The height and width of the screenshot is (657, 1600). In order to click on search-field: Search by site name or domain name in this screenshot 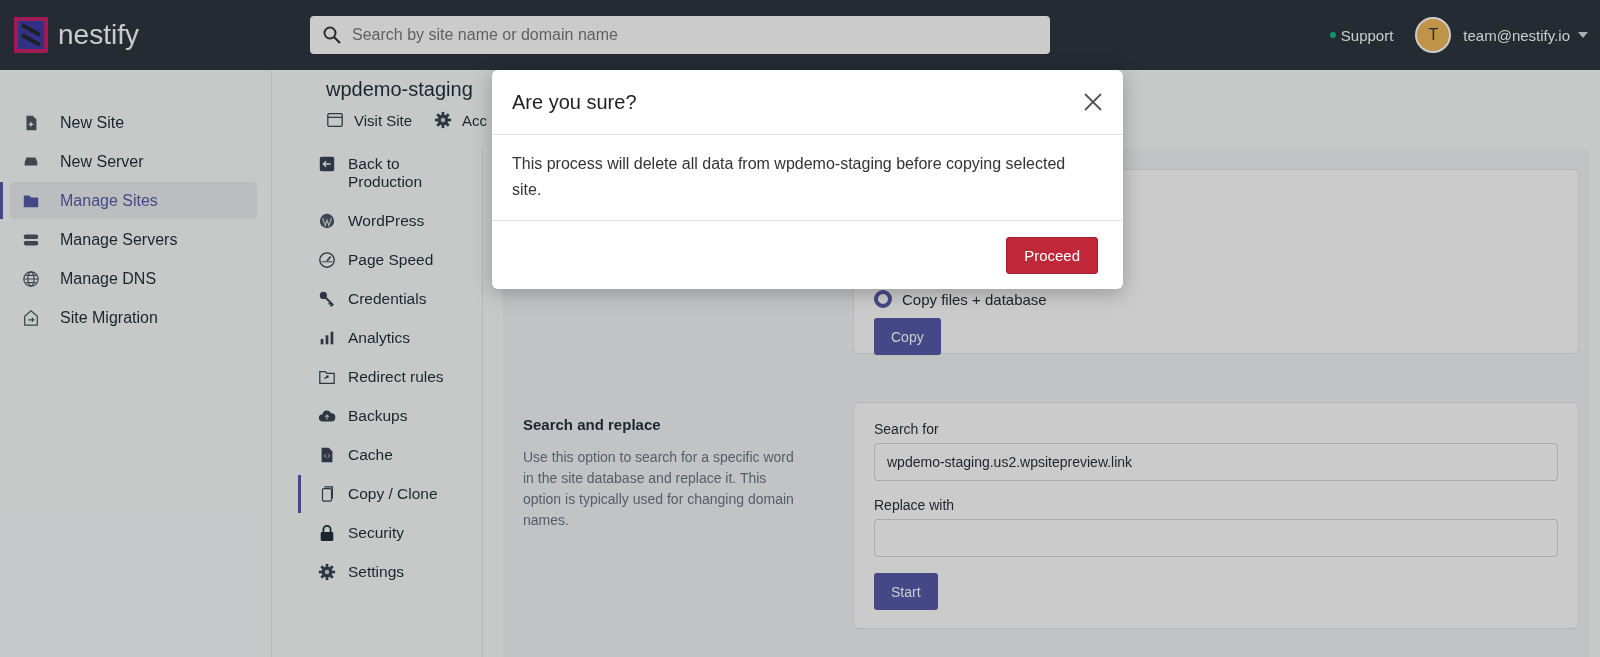, I will do `click(680, 35)`.